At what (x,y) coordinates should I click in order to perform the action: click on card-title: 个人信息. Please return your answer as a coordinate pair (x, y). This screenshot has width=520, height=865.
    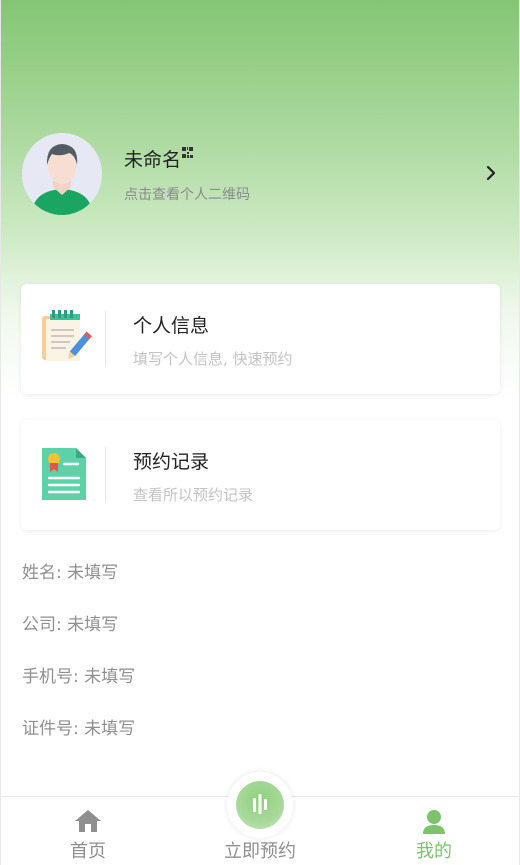
    Looking at the image, I should click on (171, 326).